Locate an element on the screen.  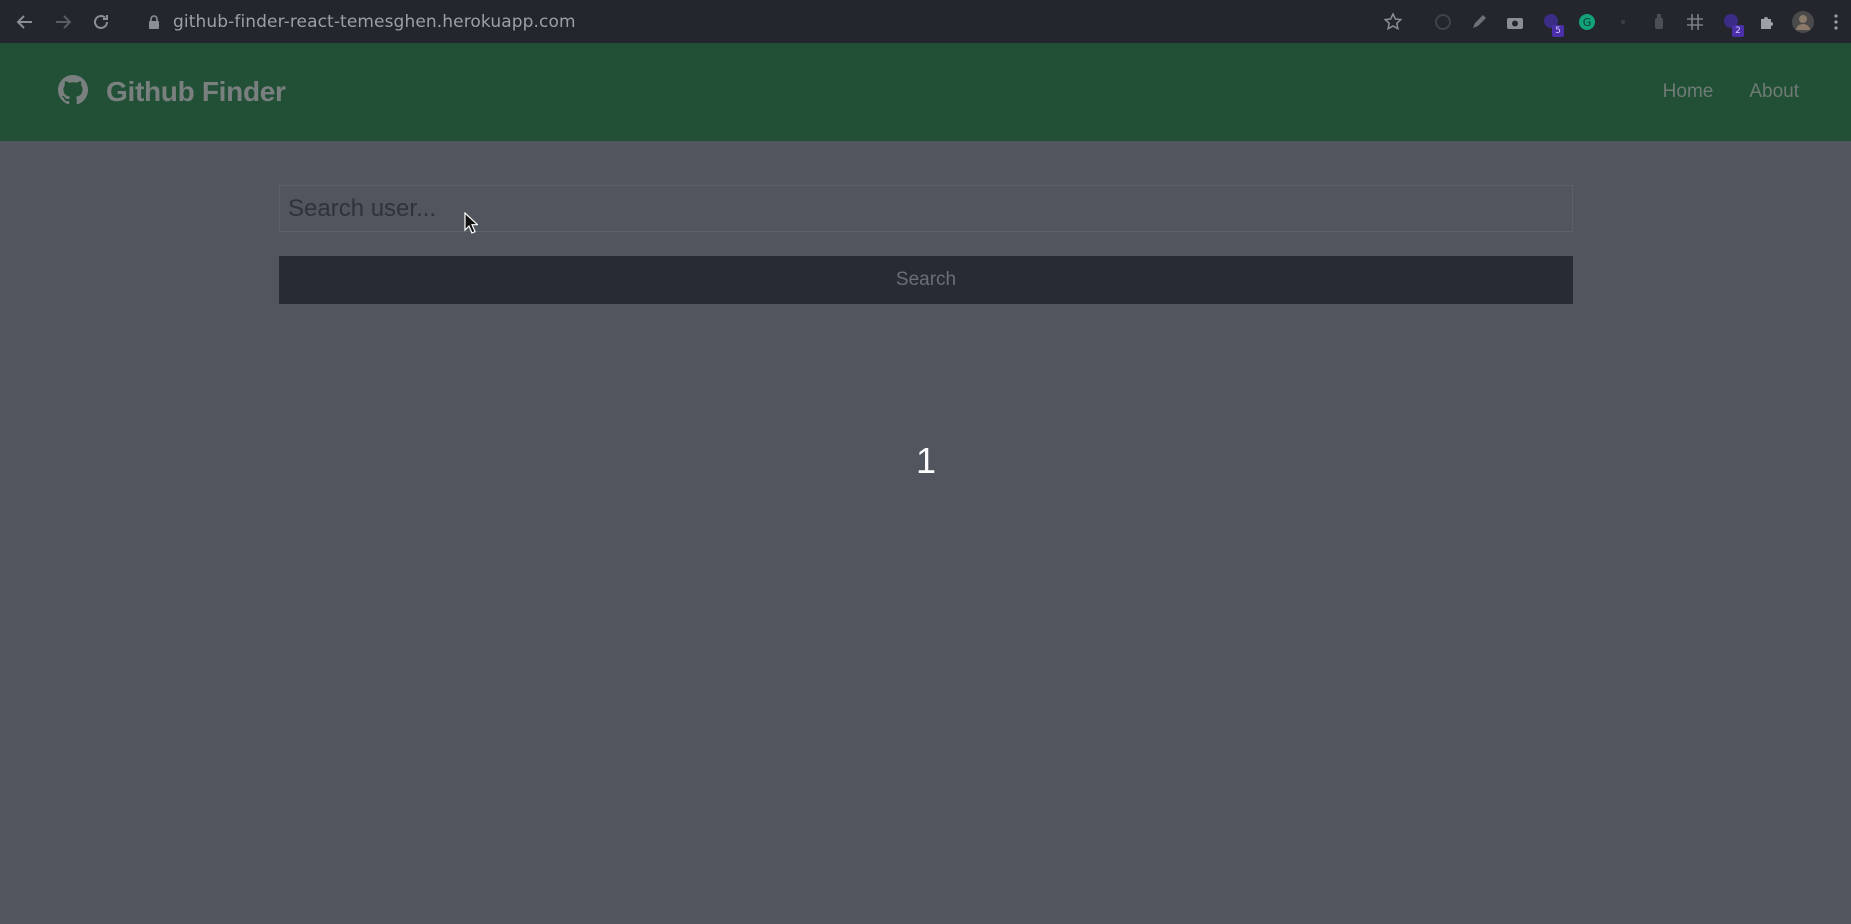
extension-circle-icon is located at coordinates (1443, 21).